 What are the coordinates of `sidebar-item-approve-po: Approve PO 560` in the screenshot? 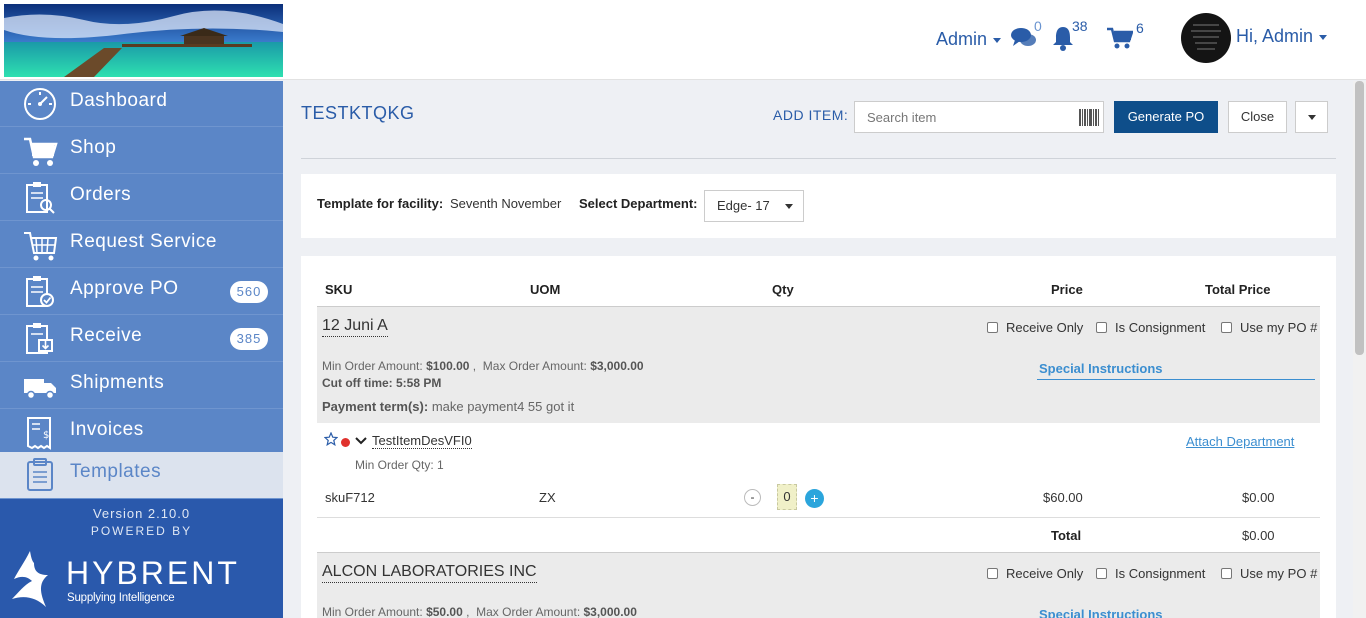 It's located at (141, 292).